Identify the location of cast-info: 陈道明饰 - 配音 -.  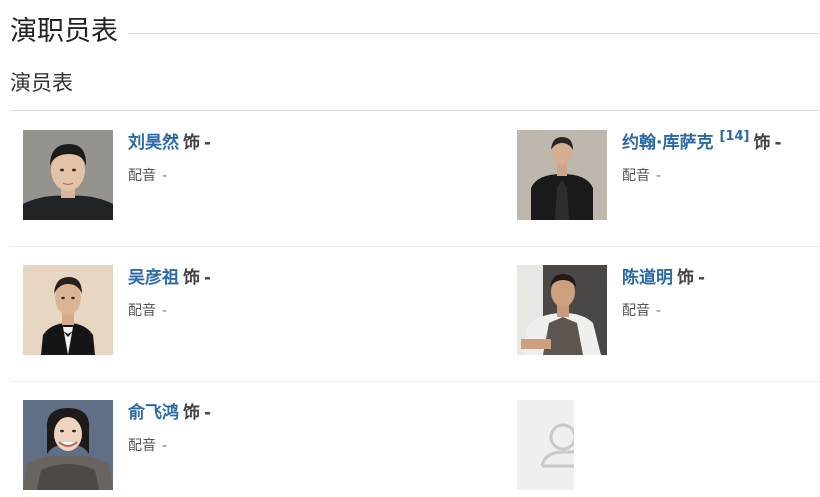
(663, 293).